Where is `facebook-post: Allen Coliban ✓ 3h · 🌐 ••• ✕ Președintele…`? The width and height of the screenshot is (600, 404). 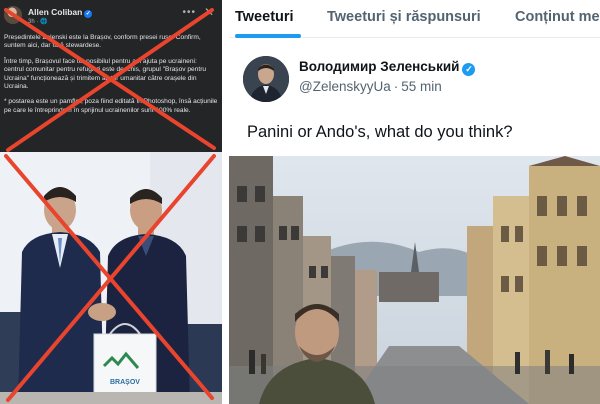
facebook-post: Allen Coliban ✓ 3h · 🌐 ••• ✕ Președintele… is located at coordinates (111, 76).